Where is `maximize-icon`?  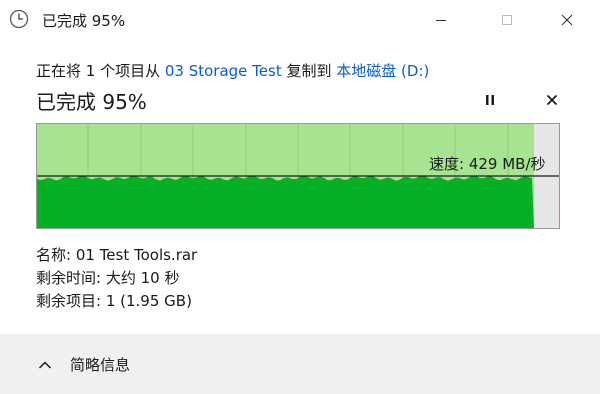
maximize-icon is located at coordinates (507, 20).